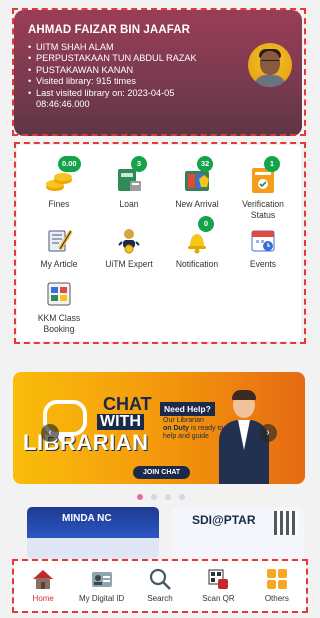 The height and width of the screenshot is (618, 320). What do you see at coordinates (263, 240) in the screenshot?
I see `calendar-icon` at bounding box center [263, 240].